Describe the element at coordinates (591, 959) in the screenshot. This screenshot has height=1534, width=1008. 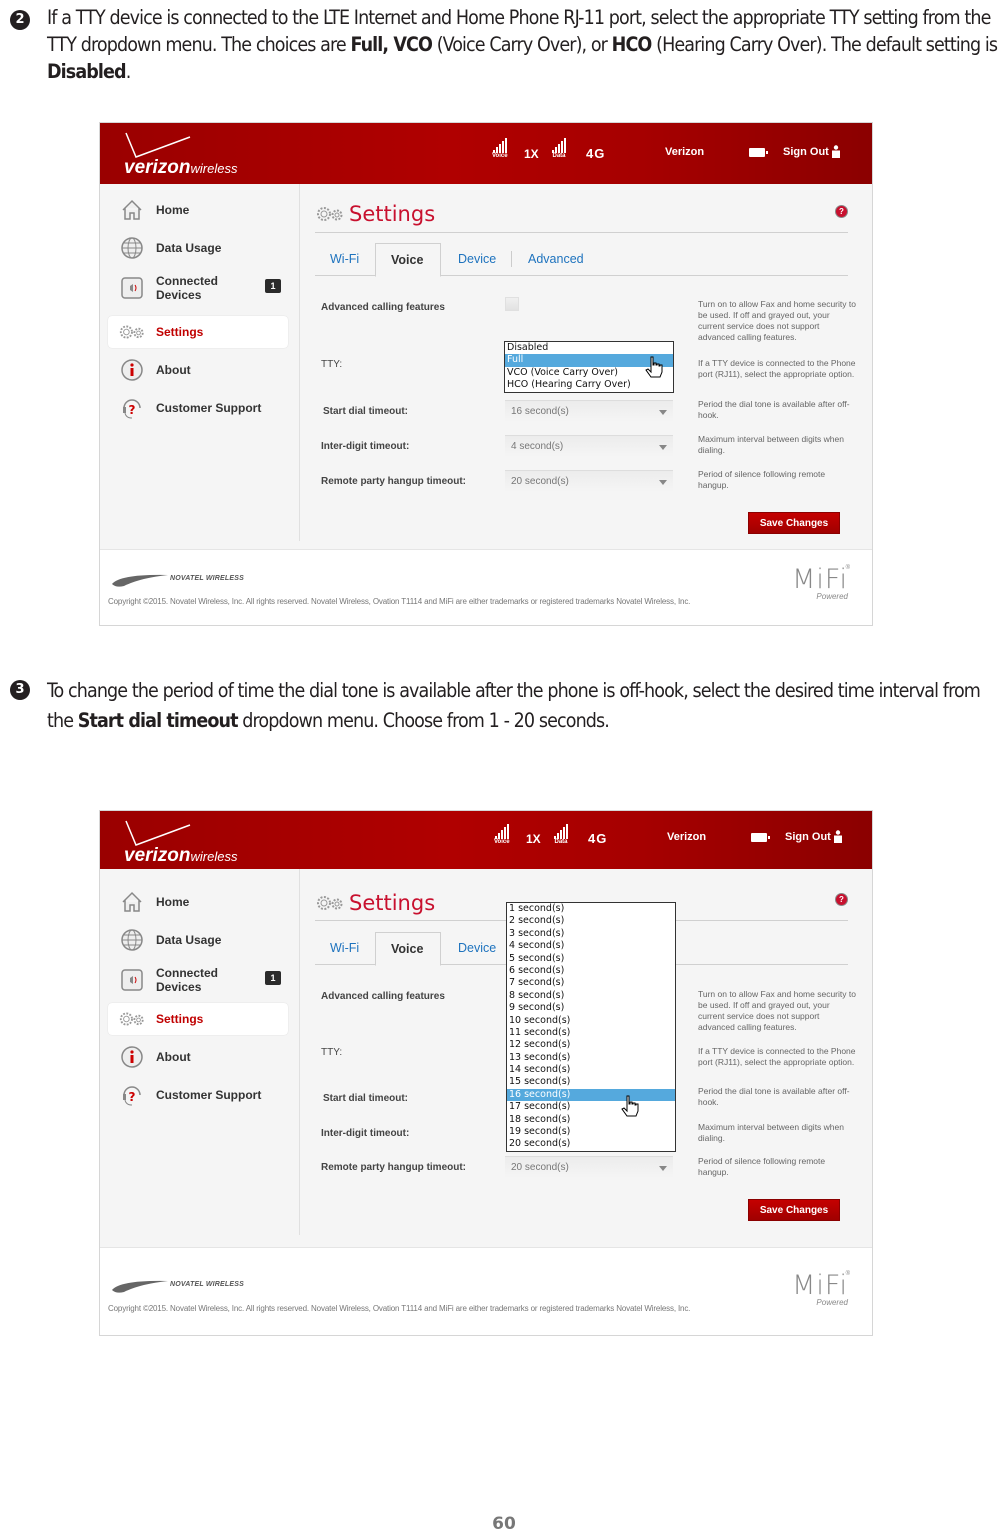
I see `dropdown-option: 5 second(s)` at that location.